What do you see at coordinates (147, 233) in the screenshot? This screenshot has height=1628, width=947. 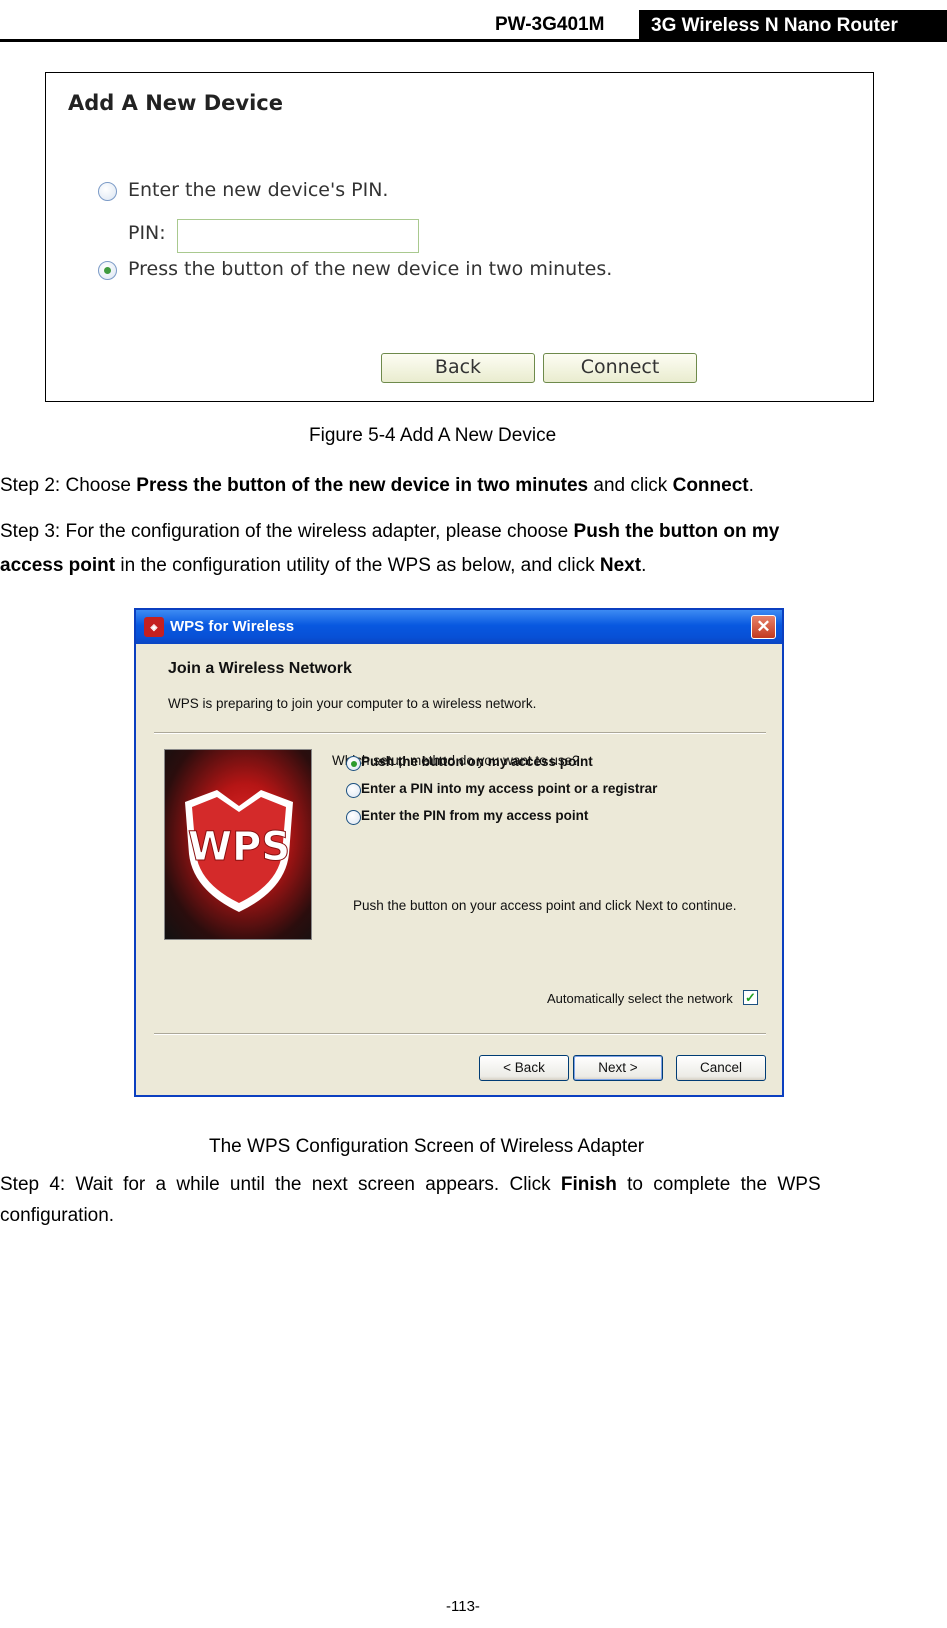 I see `pin-label: PIN:` at bounding box center [147, 233].